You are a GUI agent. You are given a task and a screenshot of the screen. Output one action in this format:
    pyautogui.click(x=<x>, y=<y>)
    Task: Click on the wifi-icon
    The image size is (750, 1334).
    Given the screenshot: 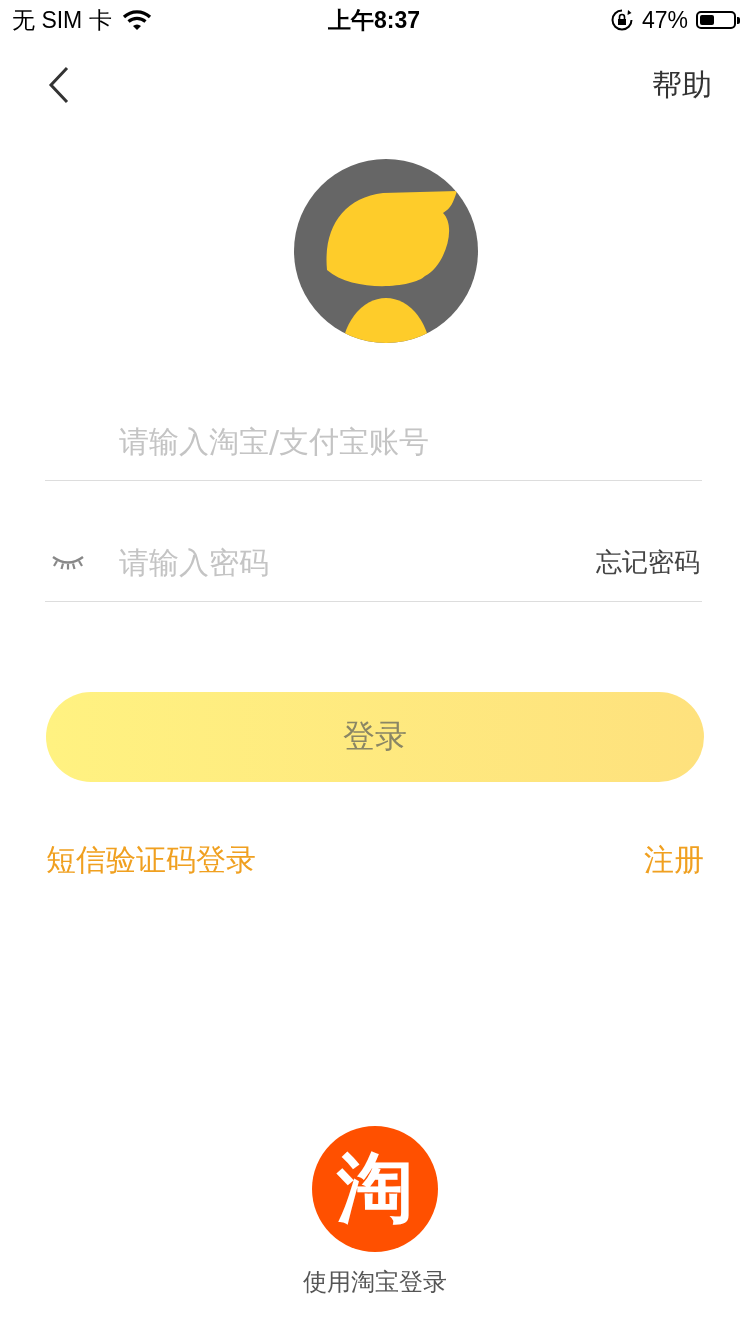 What is the action you would take?
    pyautogui.click(x=136, y=20)
    